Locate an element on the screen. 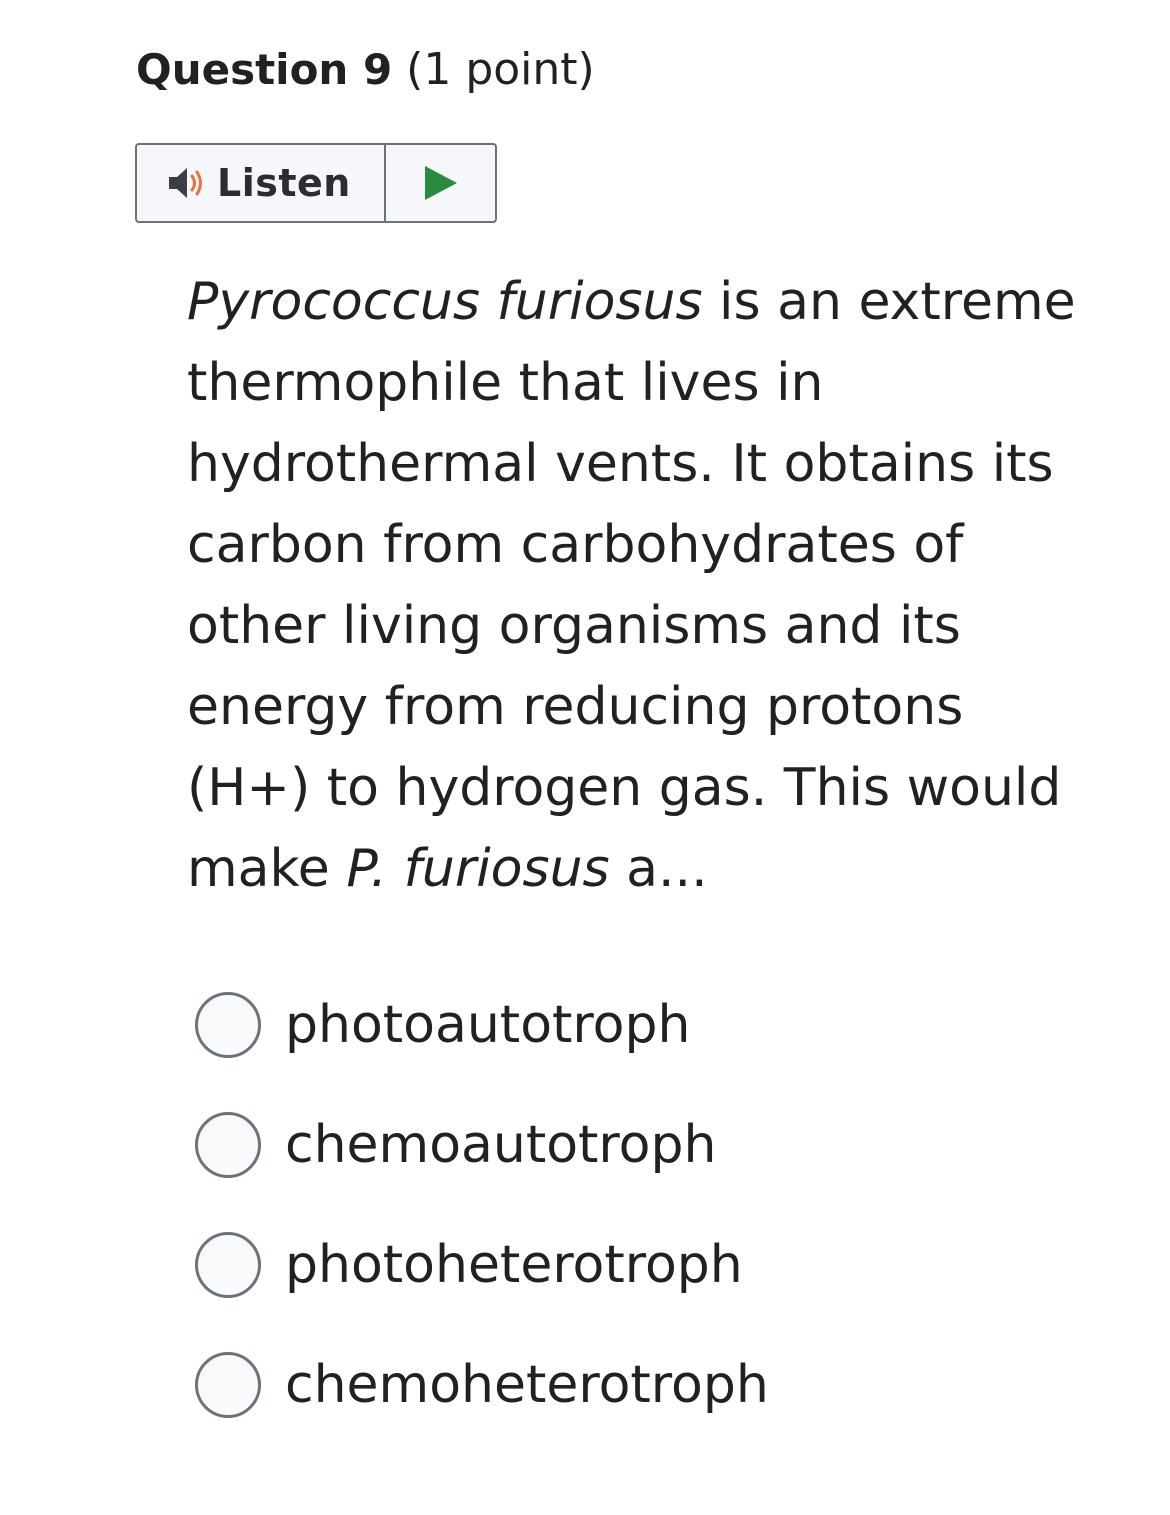 Image resolution: width=1170 pixels, height=1515 pixels. option-label: chemoautotroph is located at coordinates (500, 1145).